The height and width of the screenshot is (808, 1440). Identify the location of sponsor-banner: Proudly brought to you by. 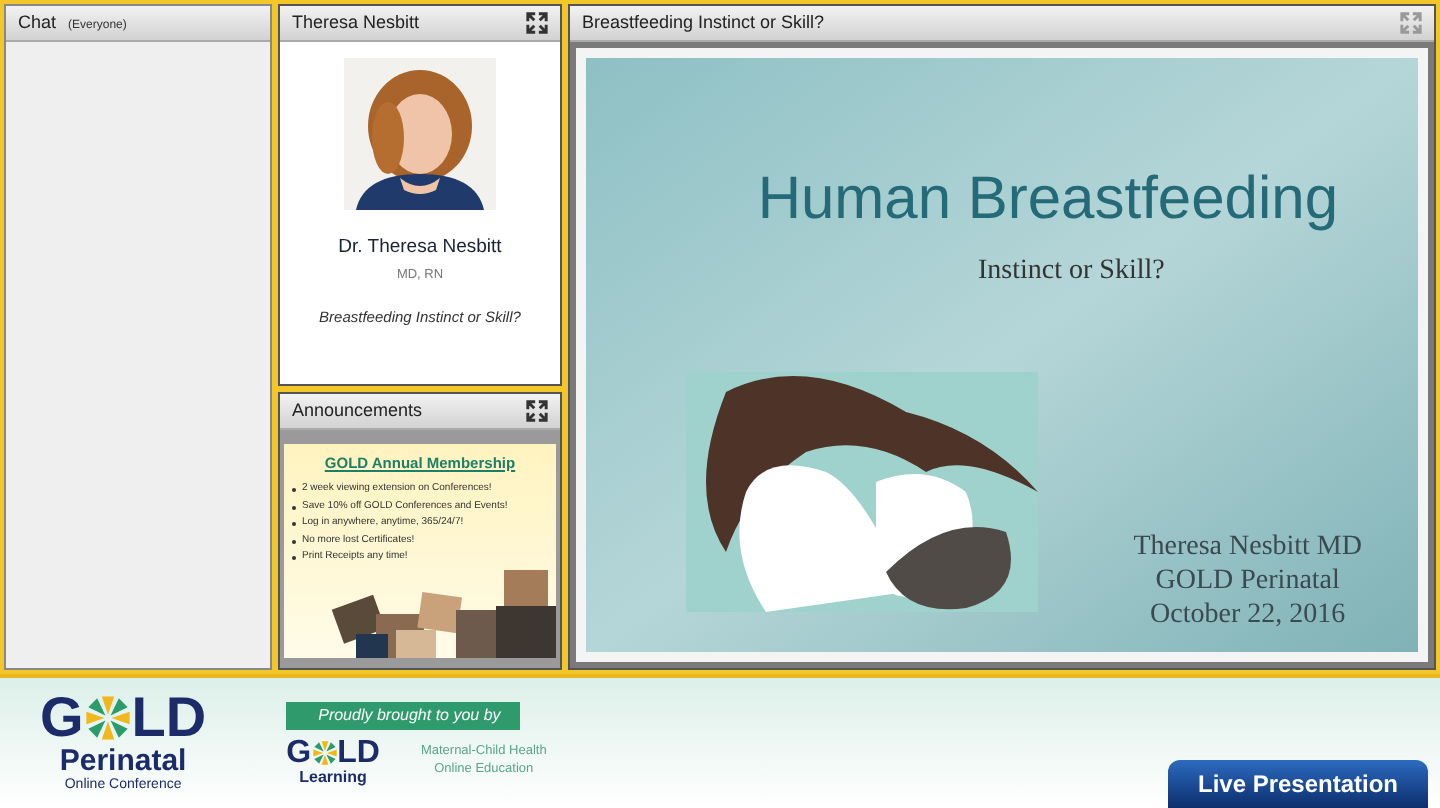
(403, 715).